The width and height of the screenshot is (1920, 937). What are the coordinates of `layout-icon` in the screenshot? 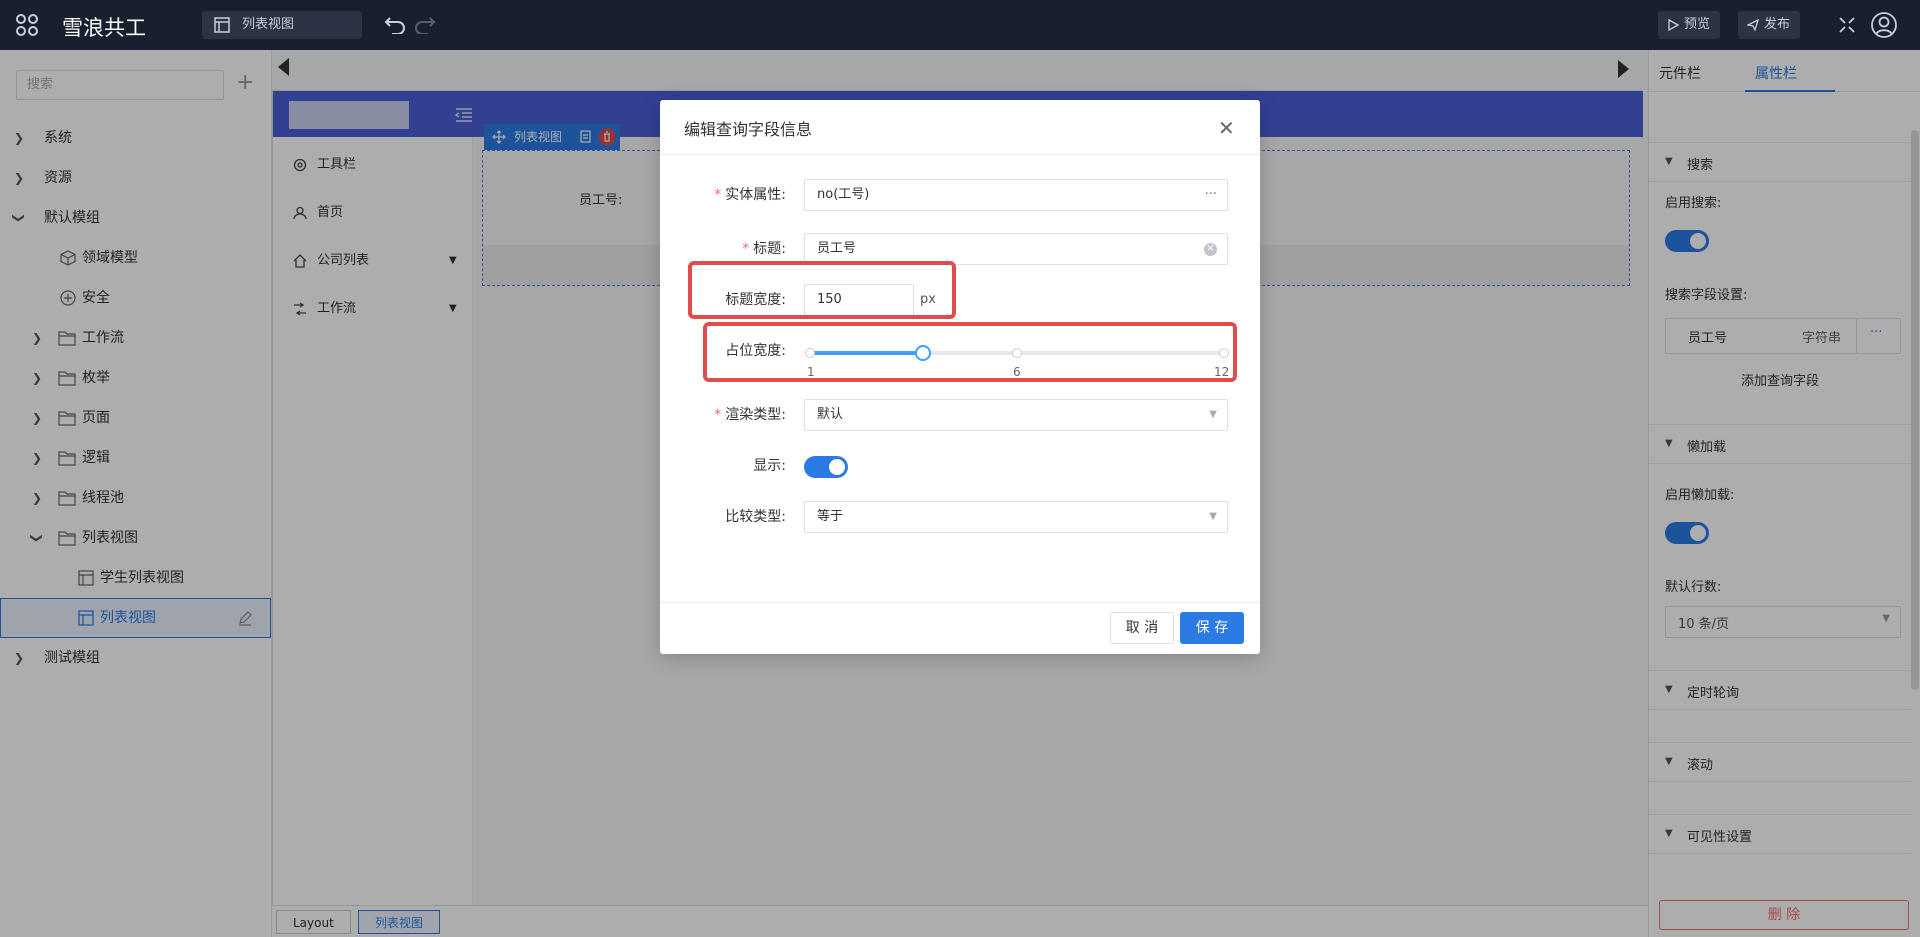 It's located at (222, 25).